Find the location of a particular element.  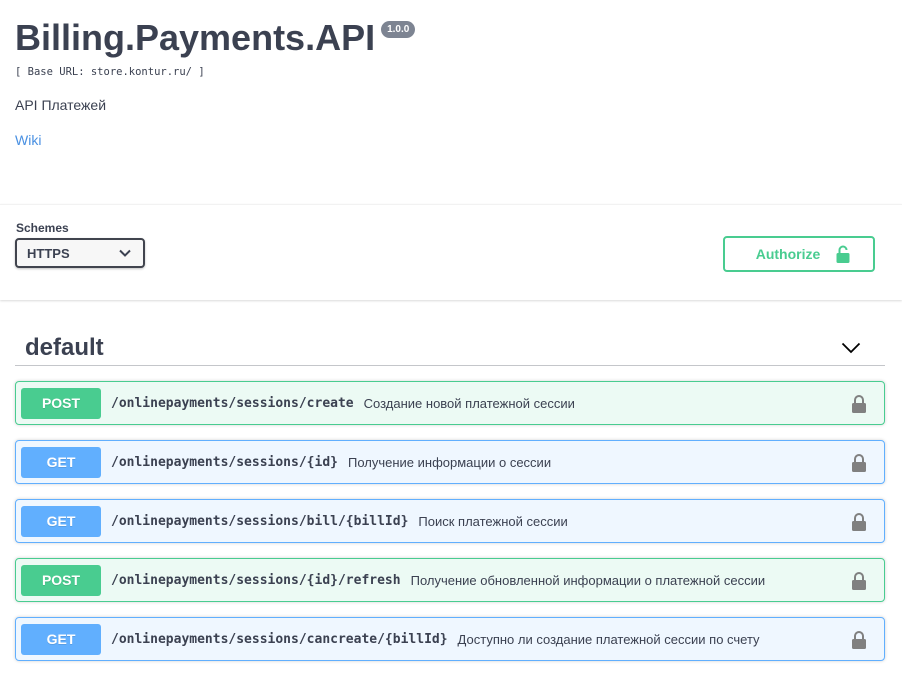

schemes-selected-value: HTTPS is located at coordinates (48, 253).